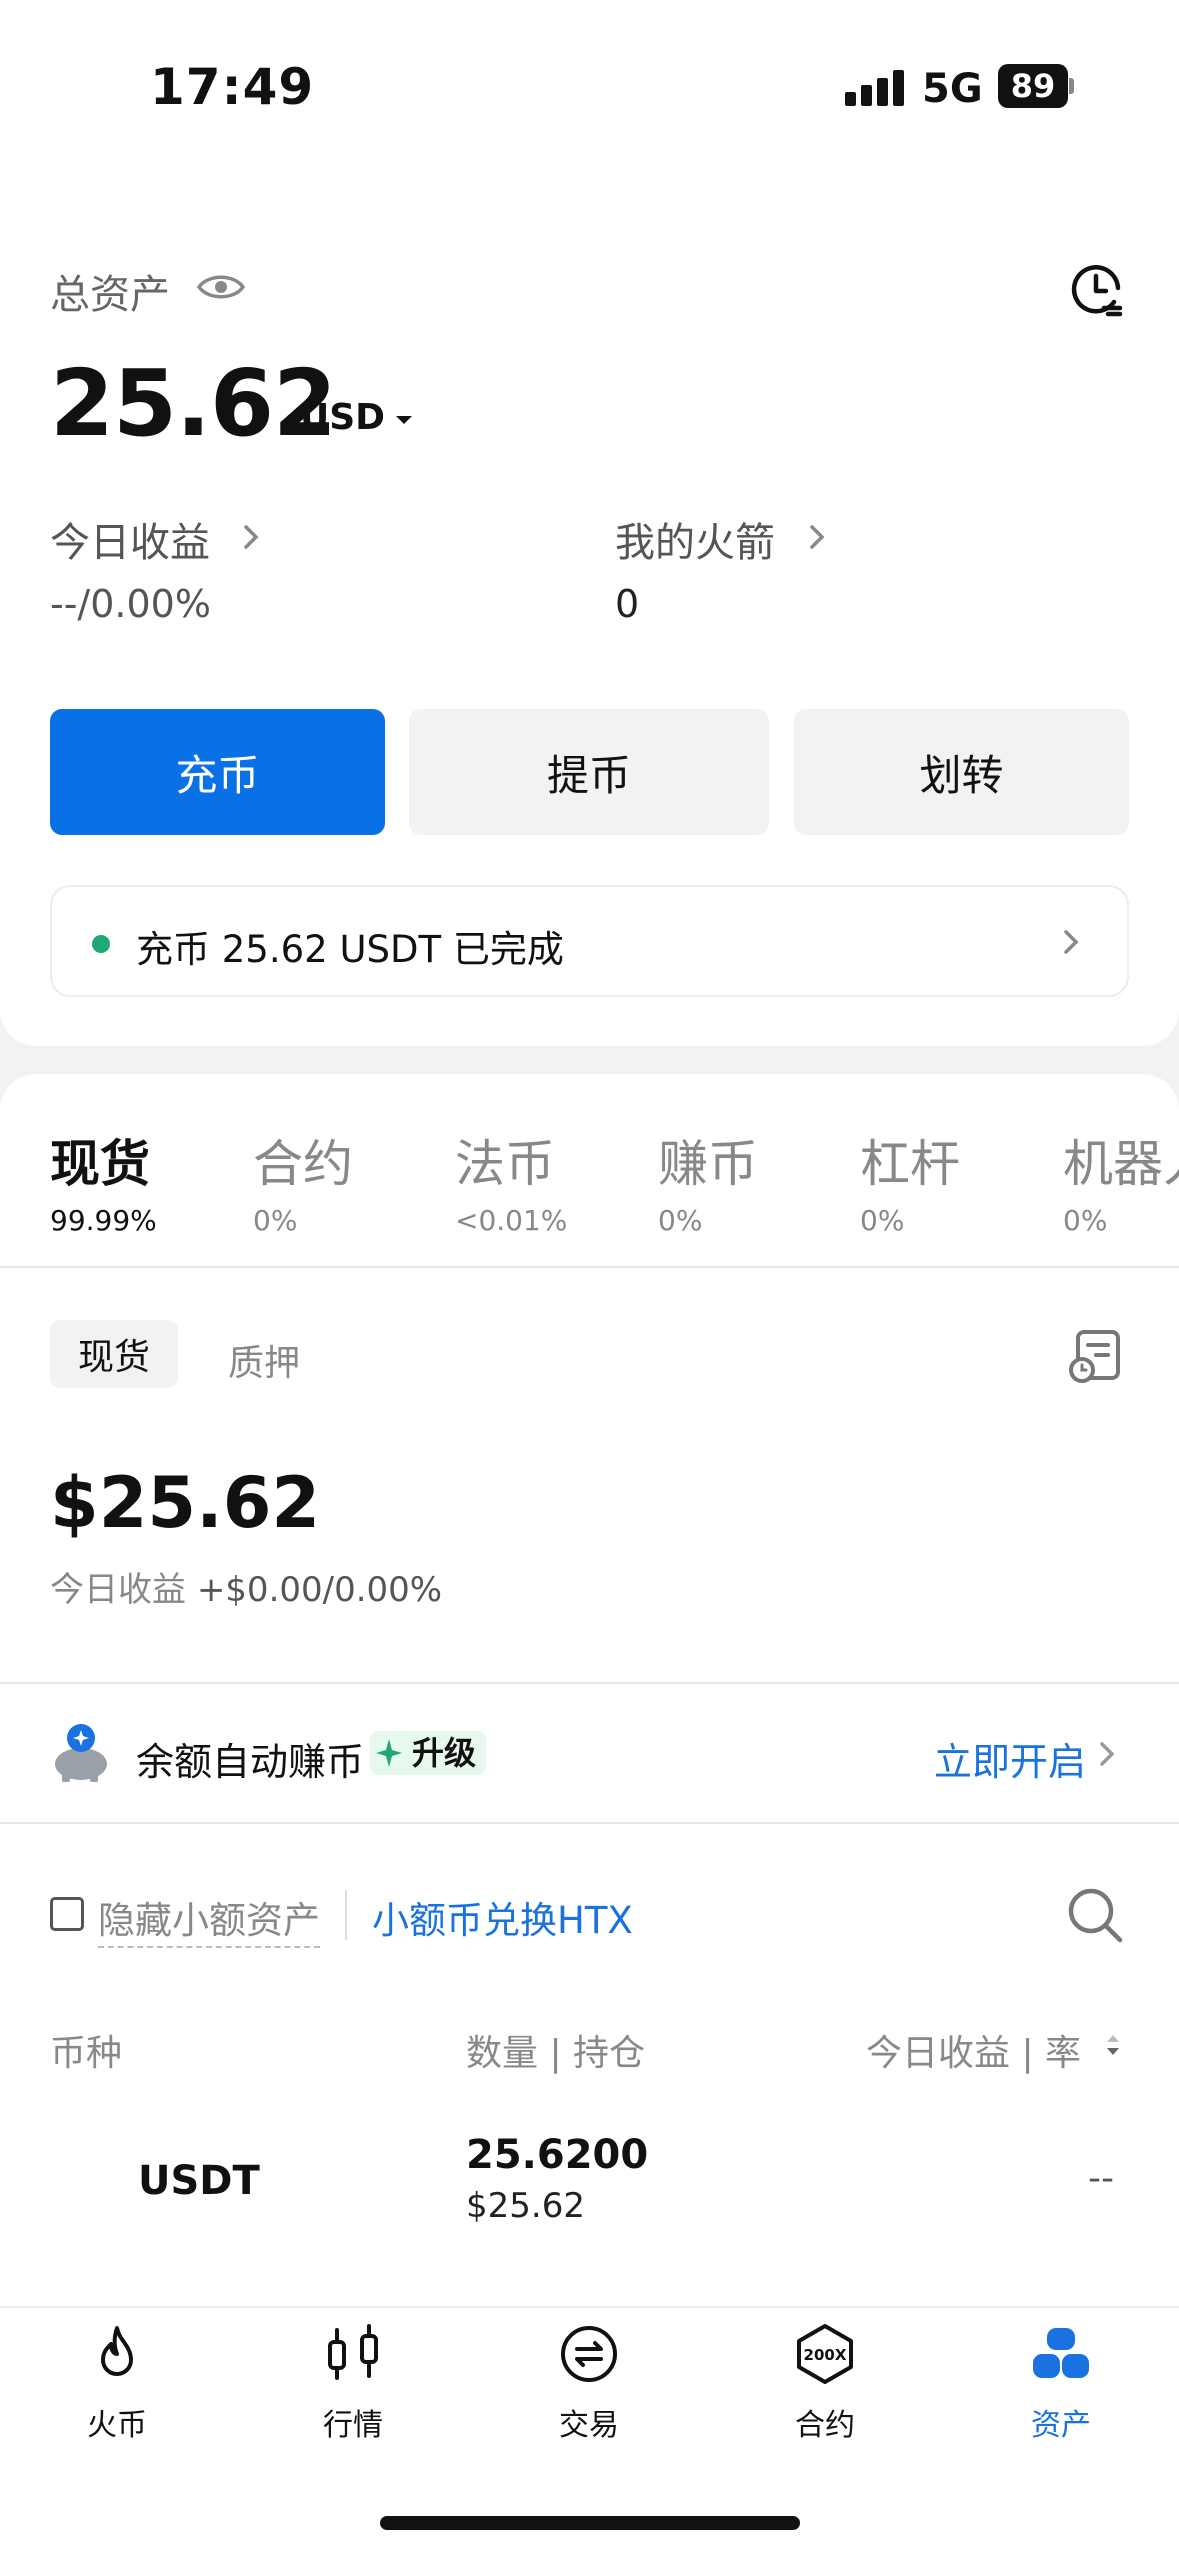 The height and width of the screenshot is (2556, 1179). What do you see at coordinates (1061, 2383) in the screenshot?
I see `nav-assets: 资产` at bounding box center [1061, 2383].